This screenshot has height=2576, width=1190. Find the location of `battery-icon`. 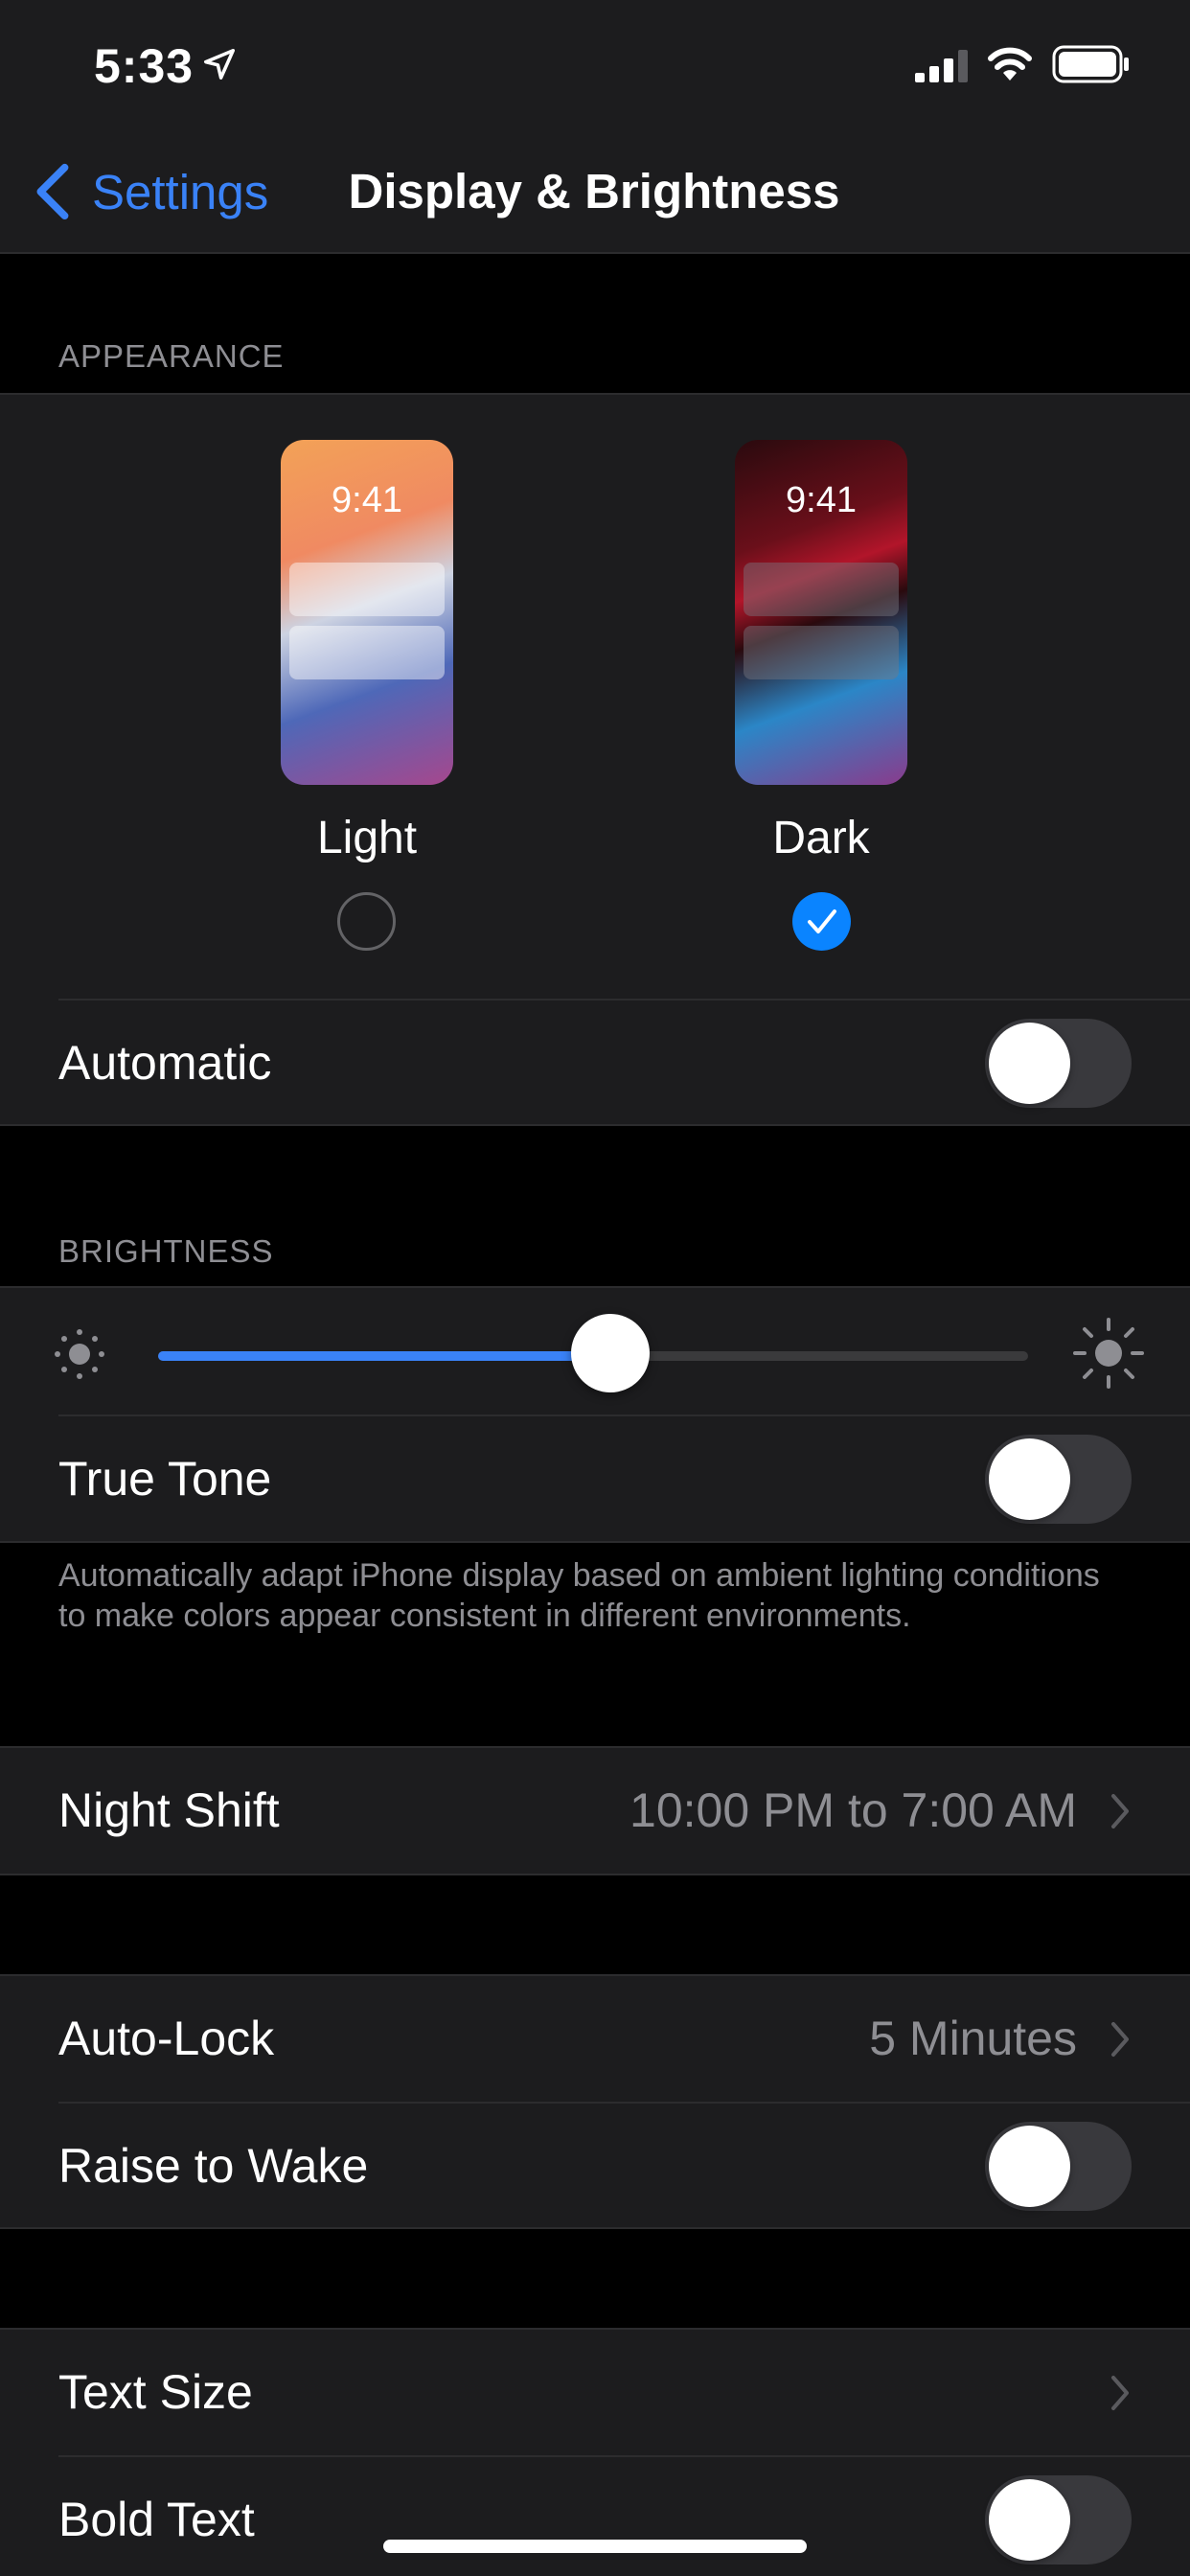

battery-icon is located at coordinates (1091, 64).